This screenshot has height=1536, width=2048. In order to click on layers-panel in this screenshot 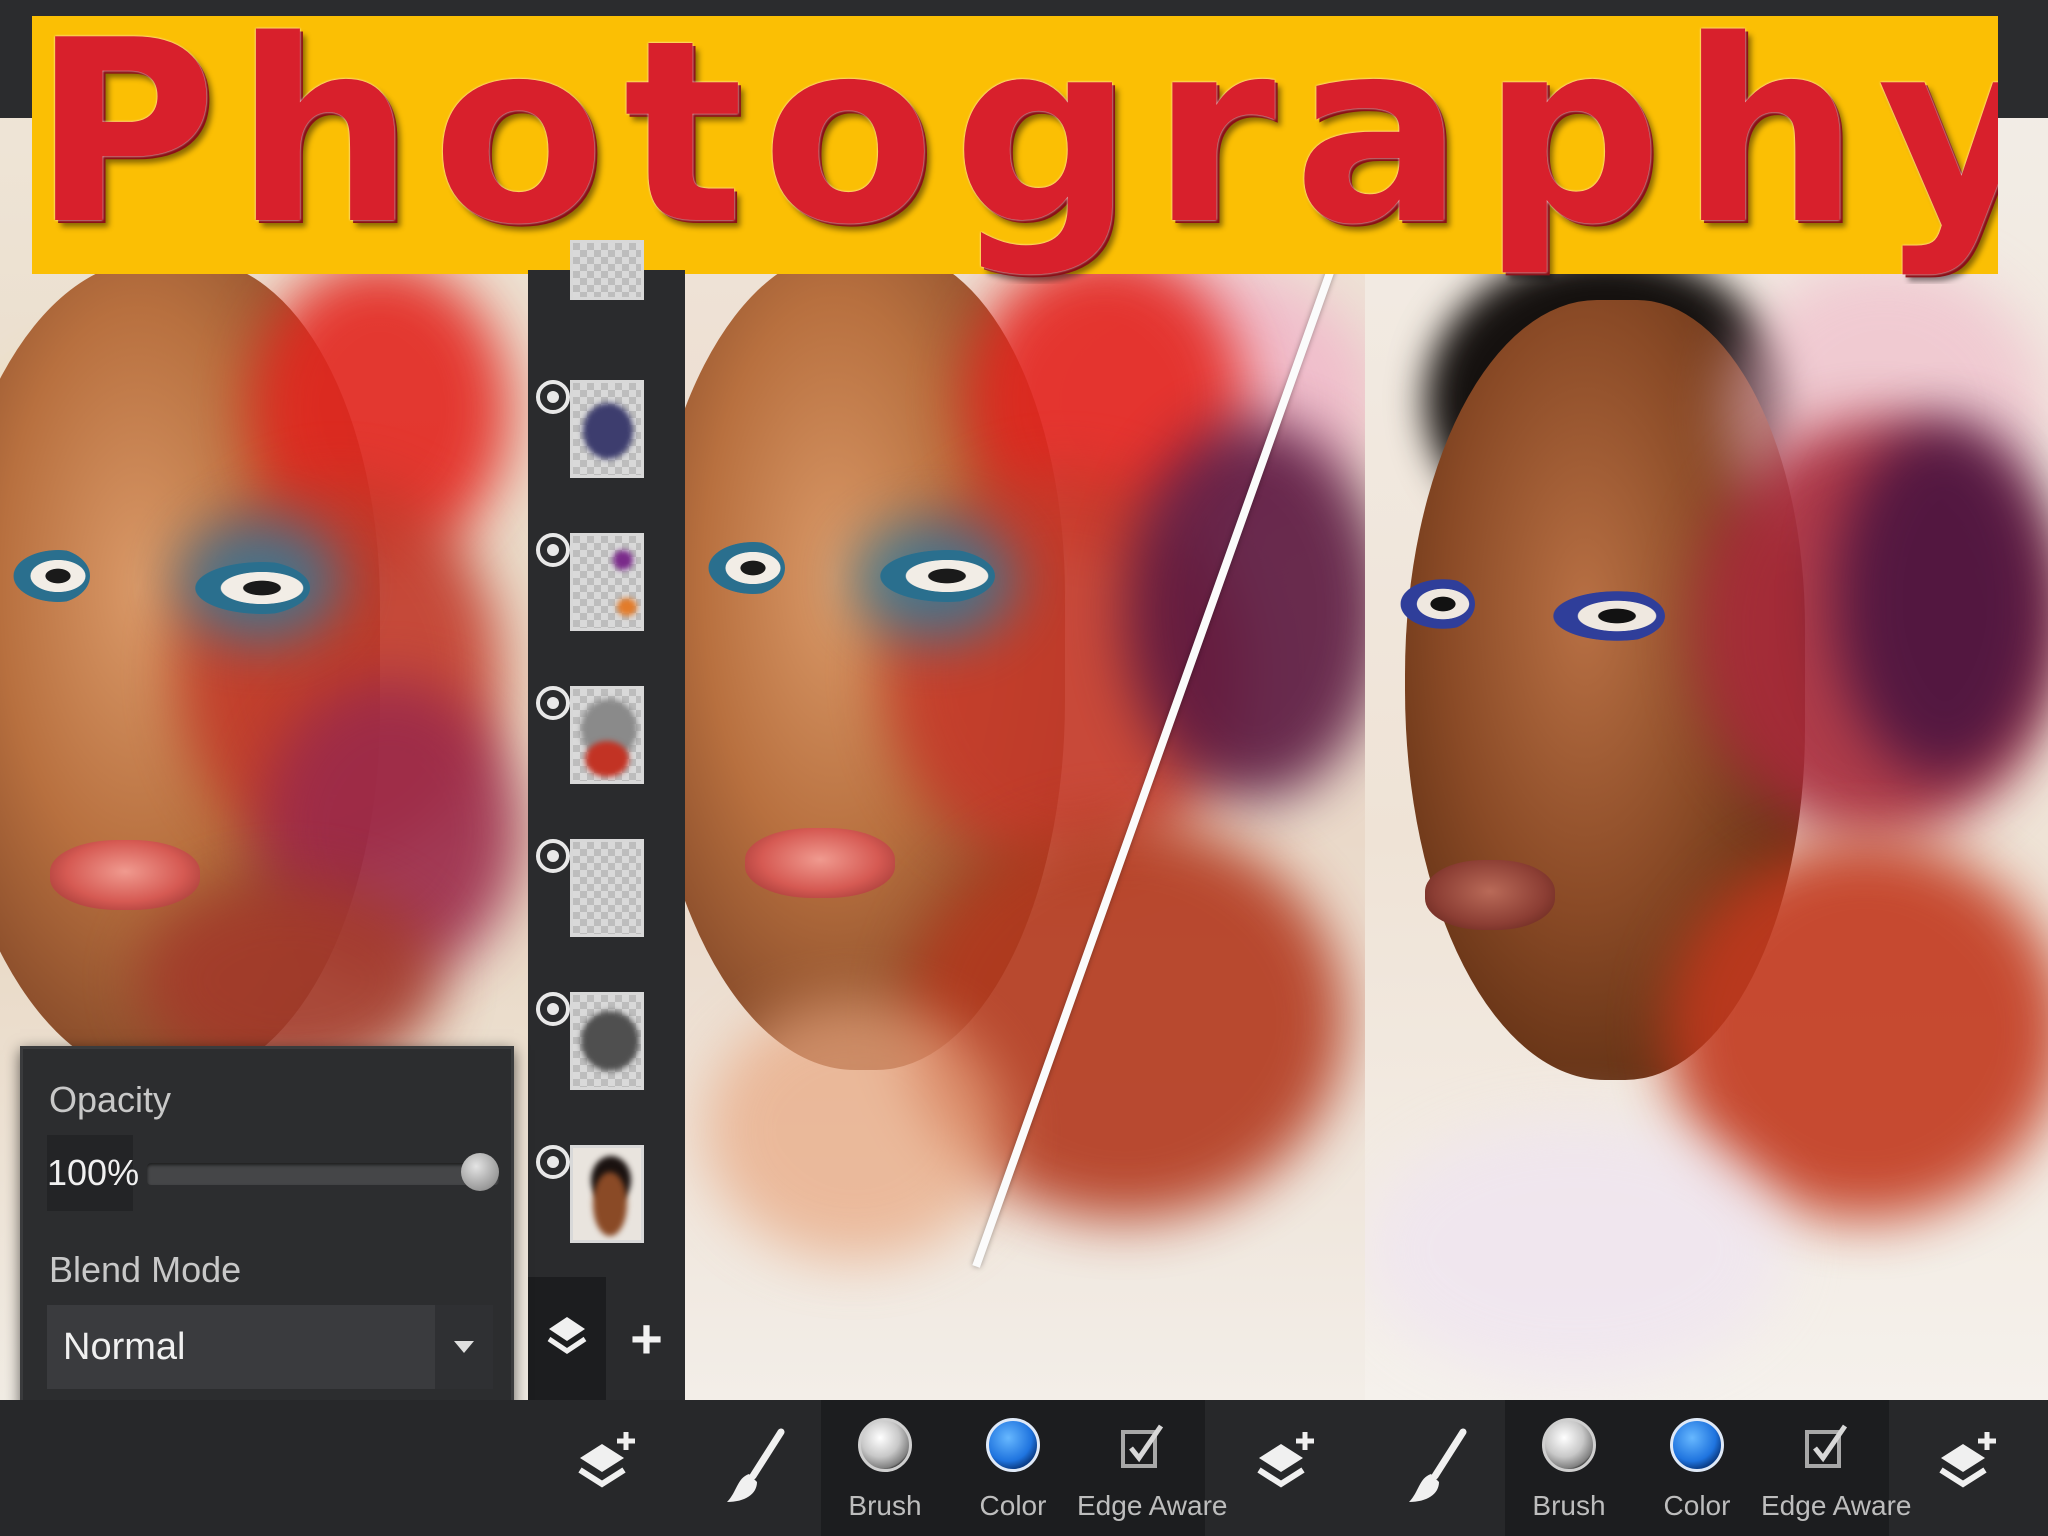, I will do `click(606, 820)`.